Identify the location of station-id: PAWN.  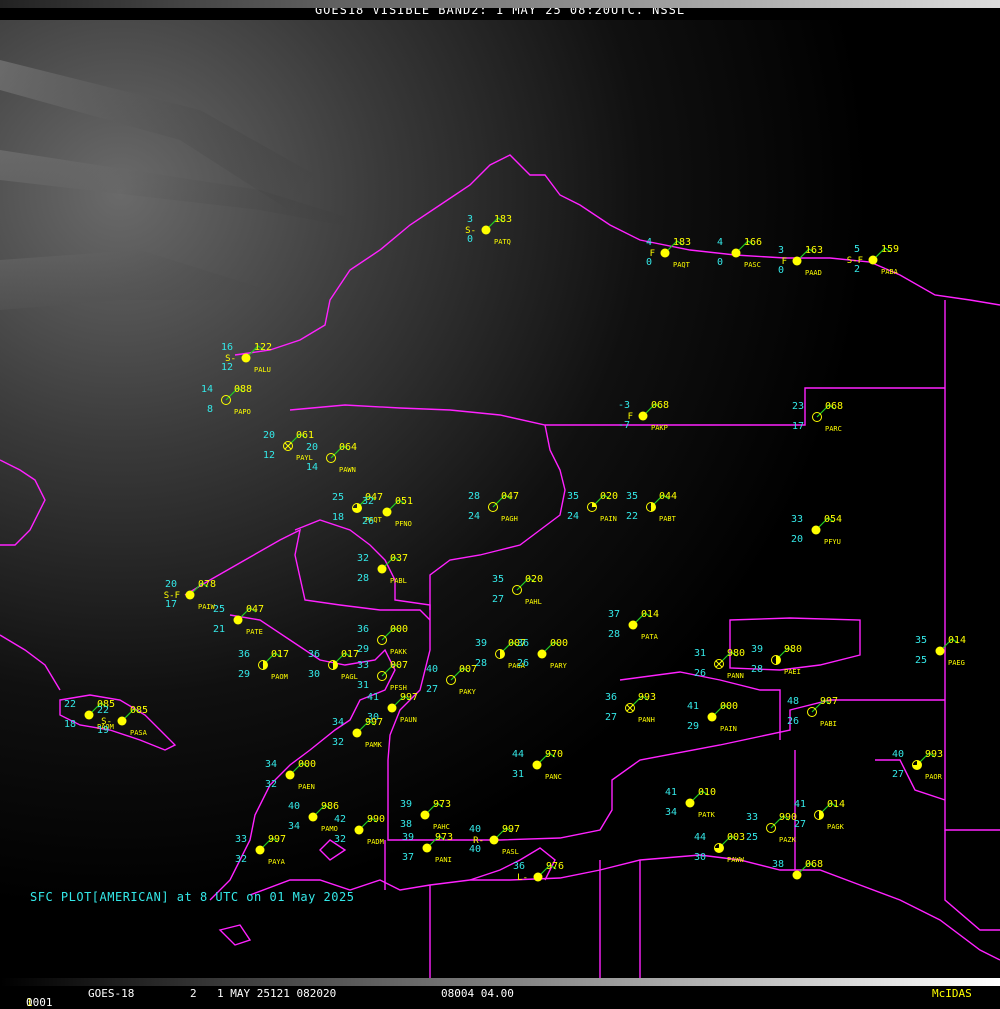
(347, 470).